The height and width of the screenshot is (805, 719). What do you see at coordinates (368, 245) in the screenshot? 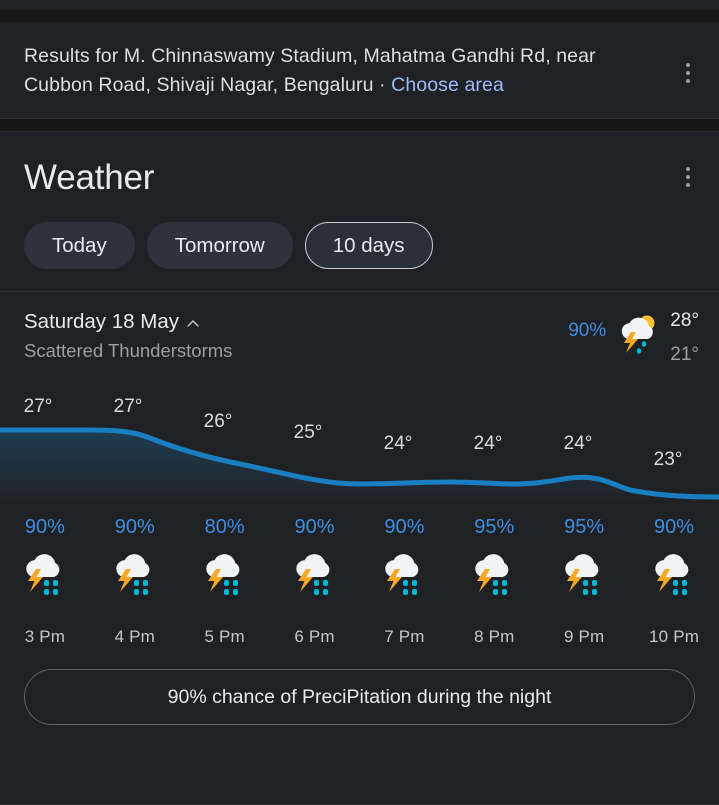
I see `tab-10-days: 10 days` at bounding box center [368, 245].